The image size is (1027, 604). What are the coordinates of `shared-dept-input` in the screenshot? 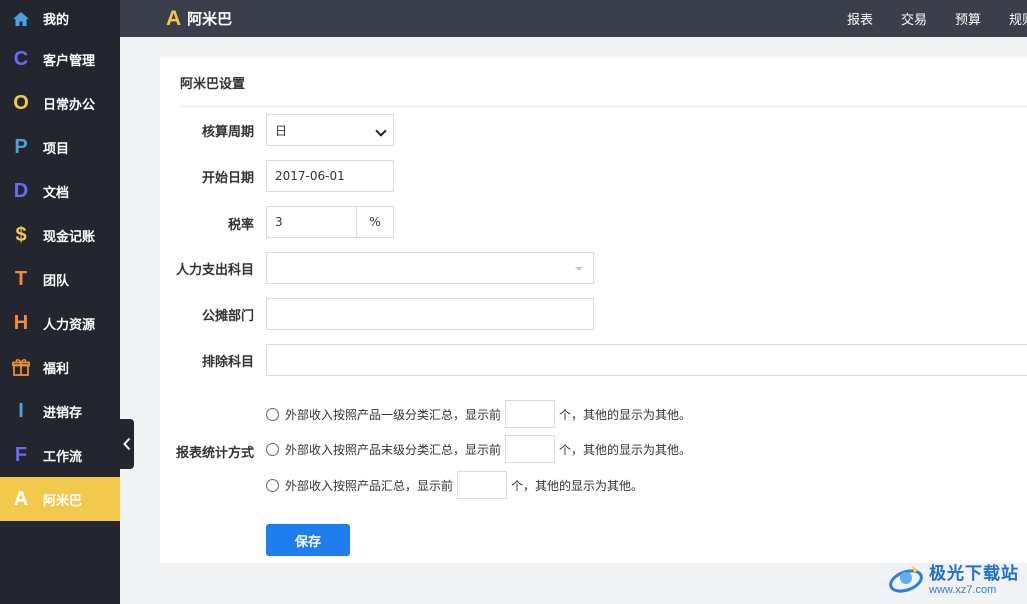 It's located at (430, 314).